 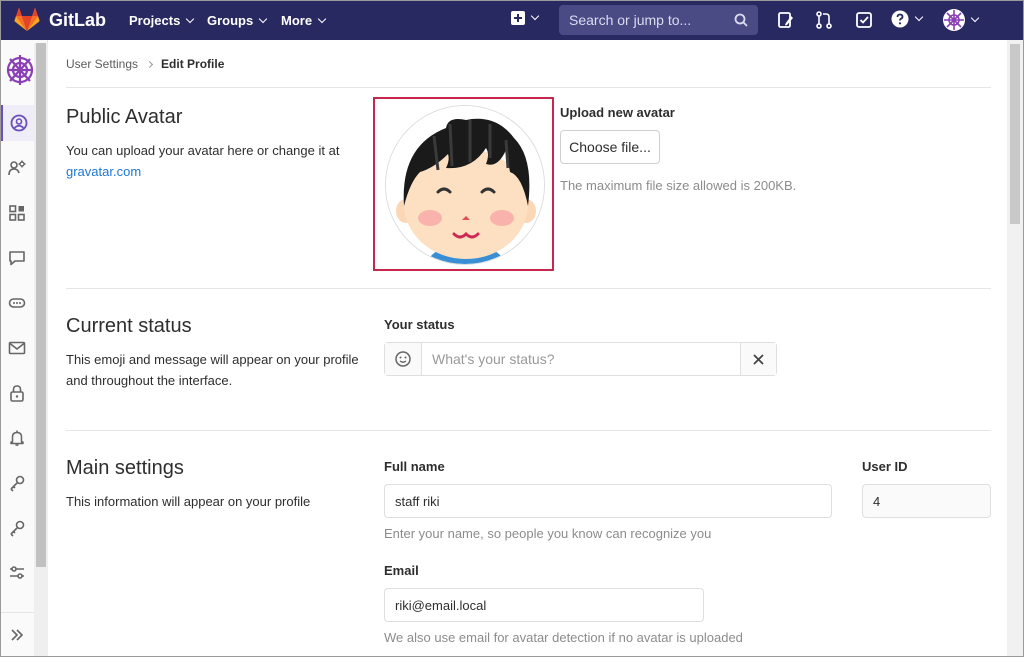 What do you see at coordinates (103, 171) in the screenshot?
I see `gravatar-link: gravatar.com` at bounding box center [103, 171].